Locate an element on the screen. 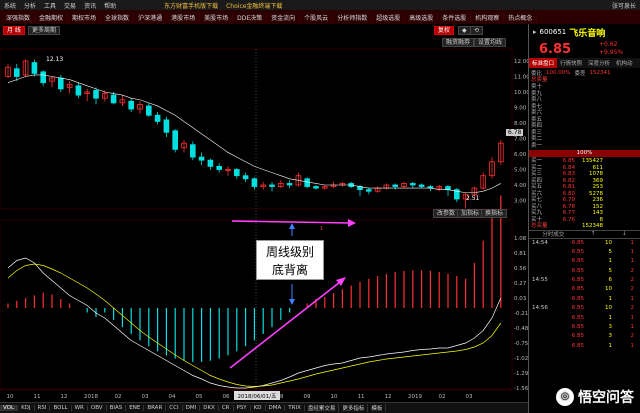  category-tab: 分析师指数 is located at coordinates (353, 17).